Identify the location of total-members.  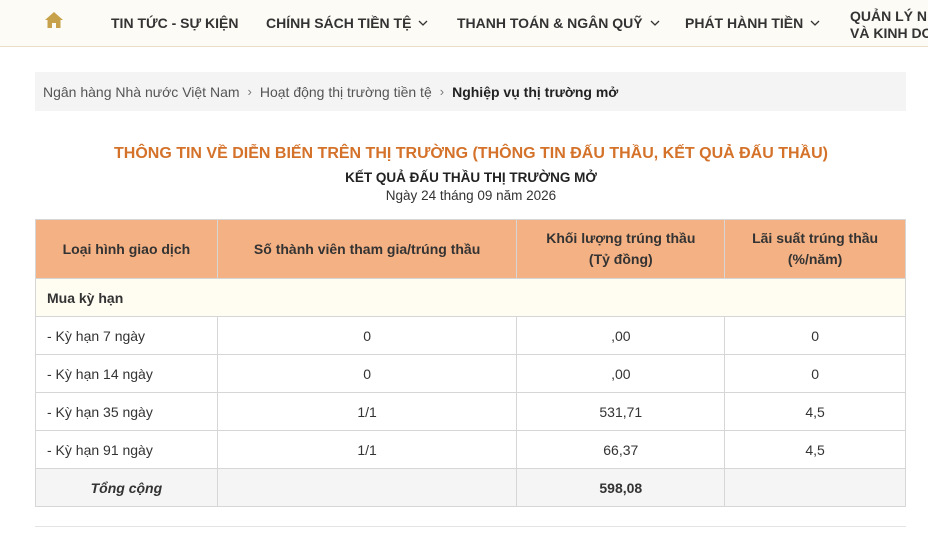
(367, 487).